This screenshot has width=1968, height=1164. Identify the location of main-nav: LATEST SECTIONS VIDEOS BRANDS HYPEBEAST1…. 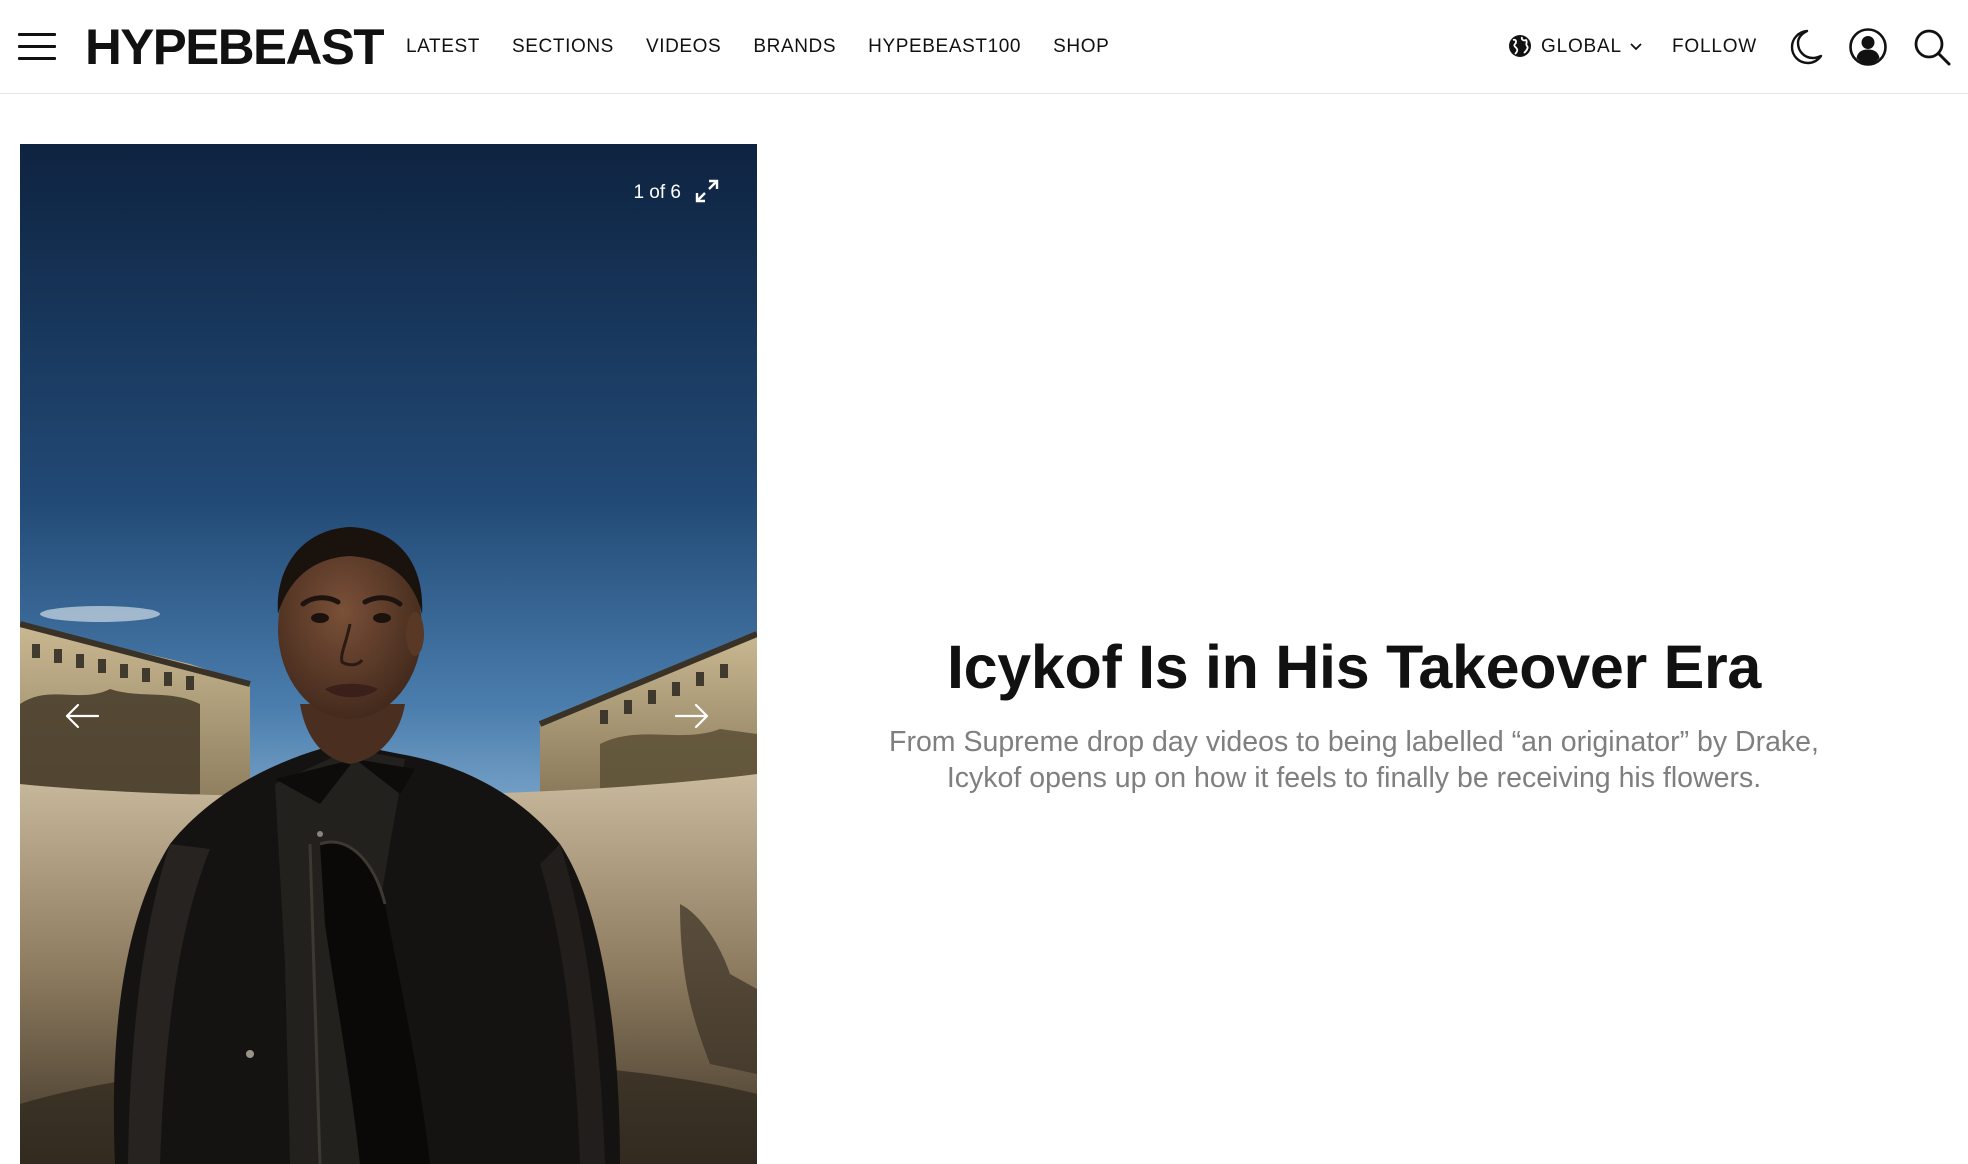
(773, 47).